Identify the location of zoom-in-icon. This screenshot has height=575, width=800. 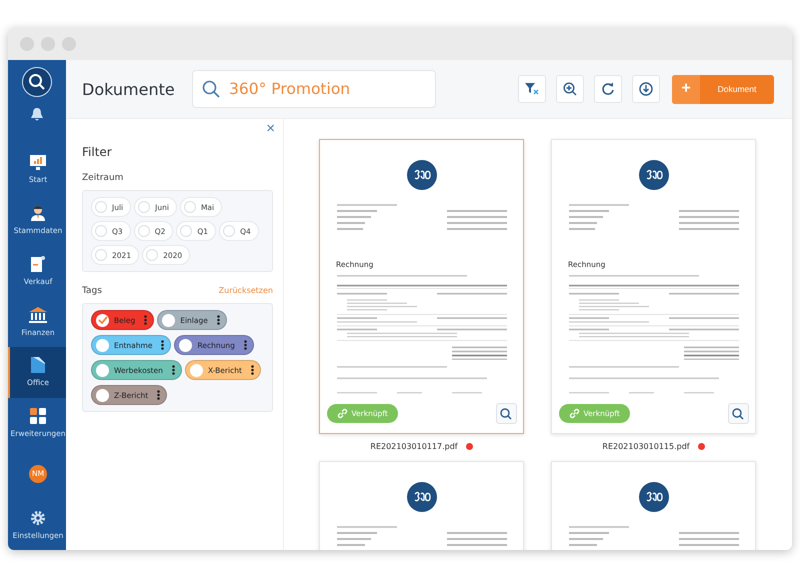
(570, 89).